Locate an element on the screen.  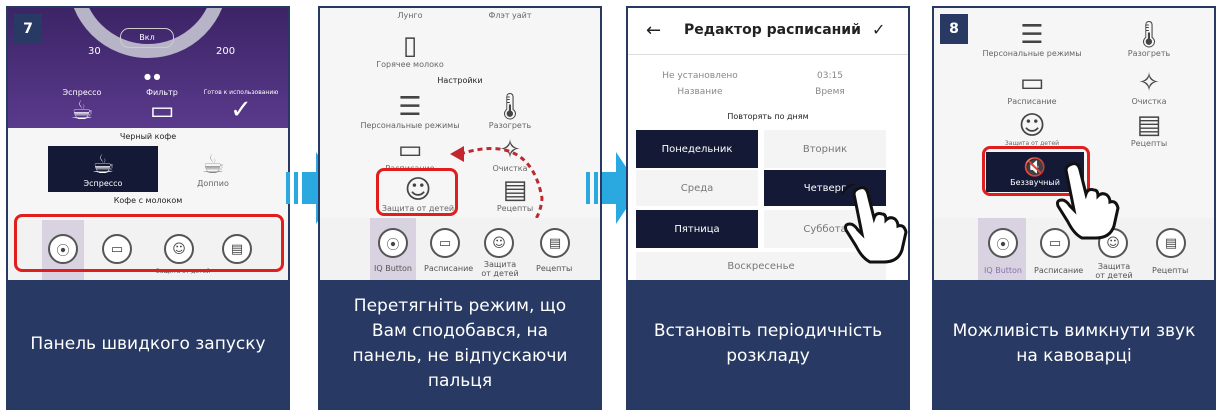
time-field: 03:15 Время is located at coordinates (830, 84).